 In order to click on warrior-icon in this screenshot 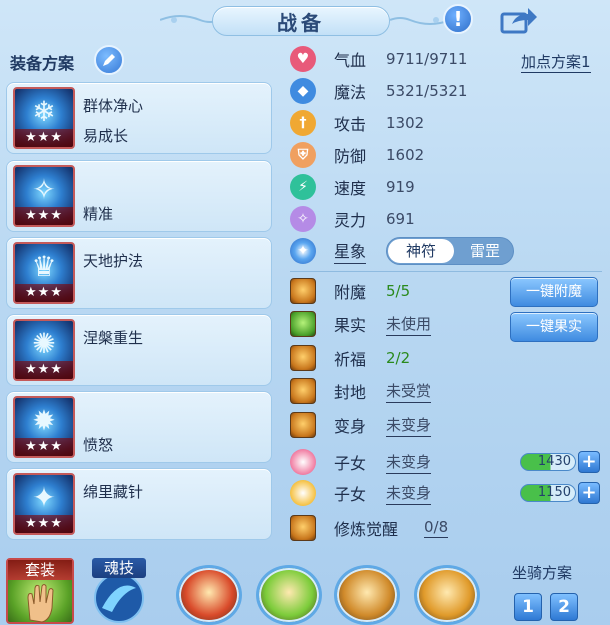, I will do `click(367, 595)`.